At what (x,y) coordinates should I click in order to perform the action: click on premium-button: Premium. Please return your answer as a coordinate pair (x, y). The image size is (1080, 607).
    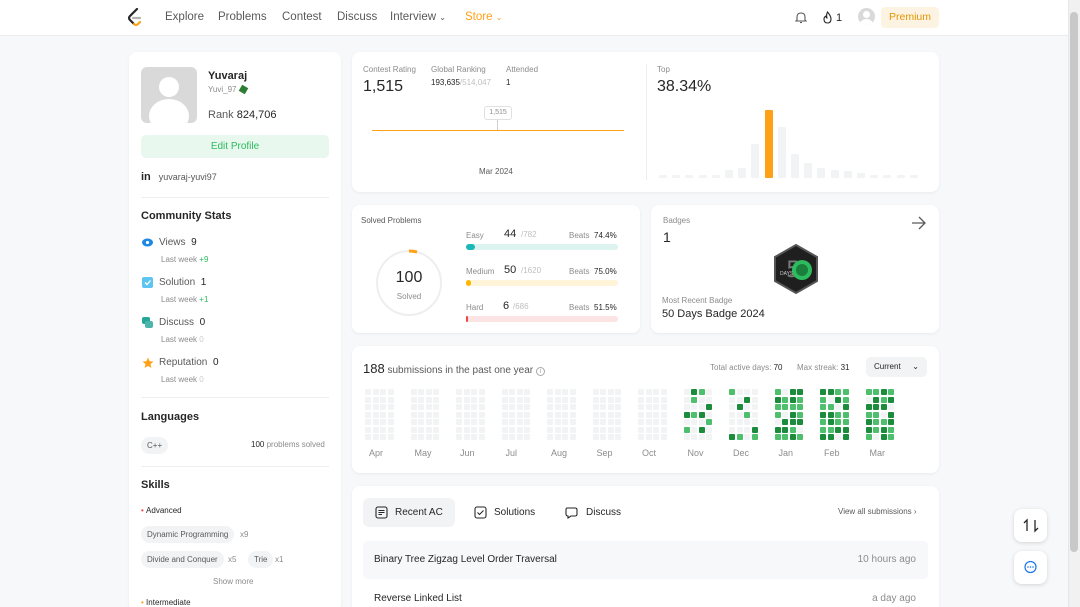
    Looking at the image, I should click on (910, 17).